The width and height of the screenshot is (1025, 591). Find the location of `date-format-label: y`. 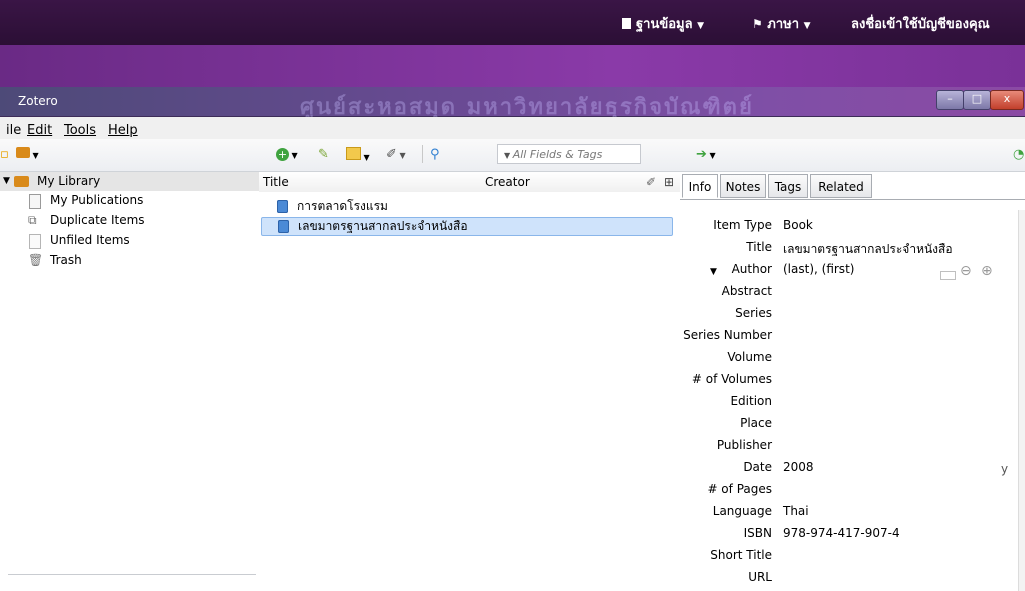

date-format-label: y is located at coordinates (1005, 469).